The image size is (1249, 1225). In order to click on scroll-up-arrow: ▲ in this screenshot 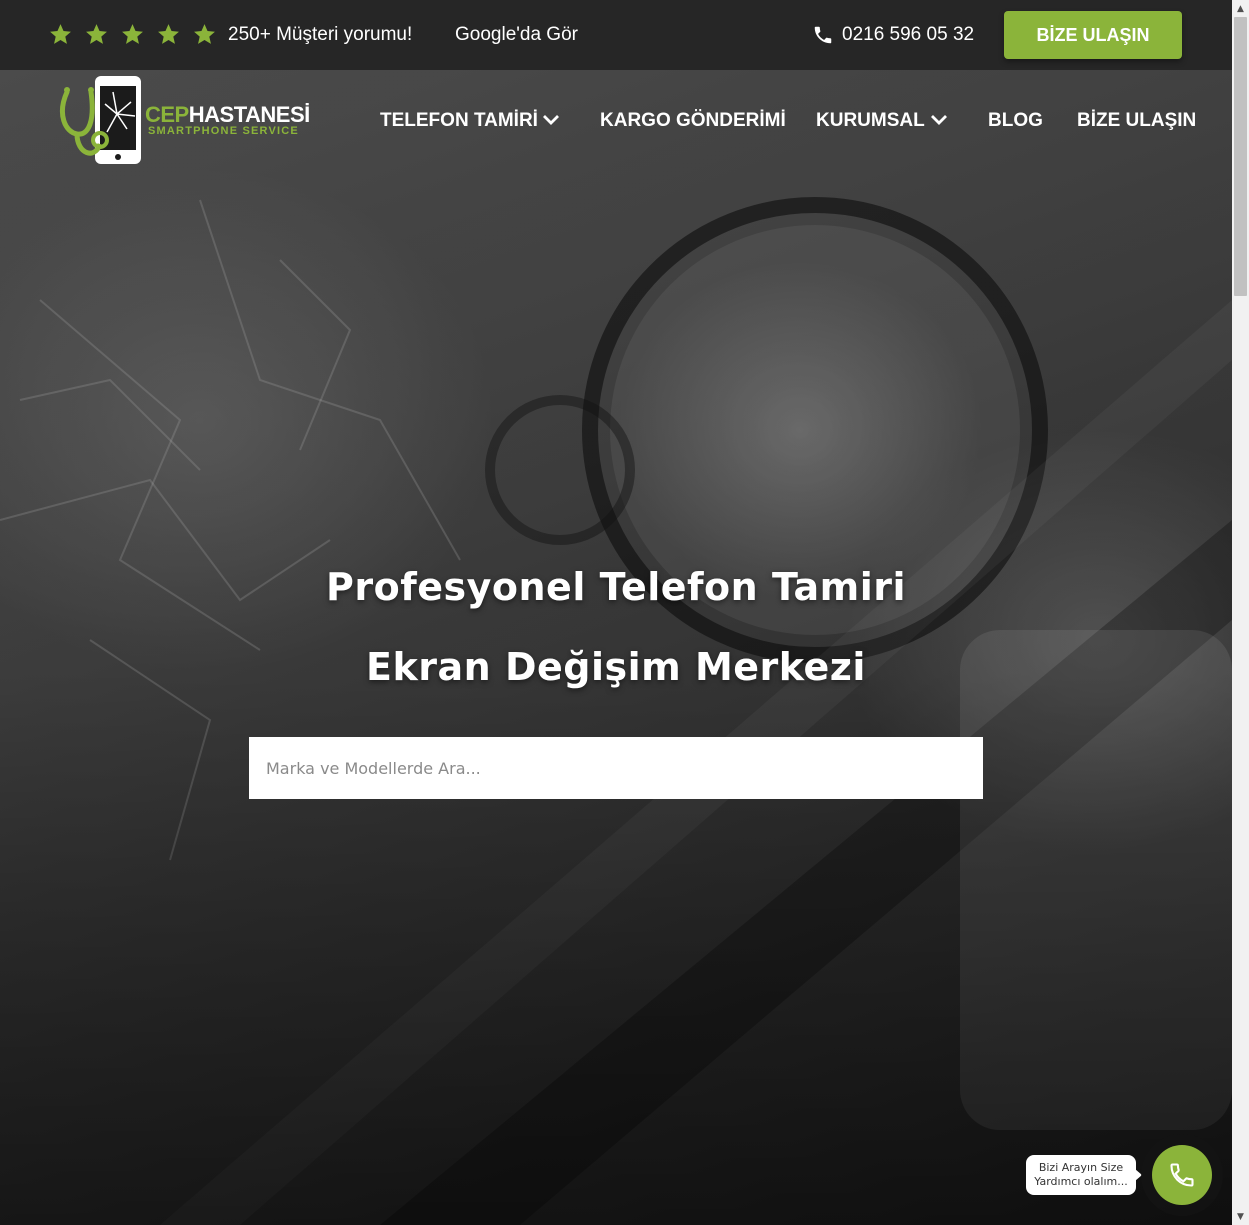, I will do `click(1240, 8)`.